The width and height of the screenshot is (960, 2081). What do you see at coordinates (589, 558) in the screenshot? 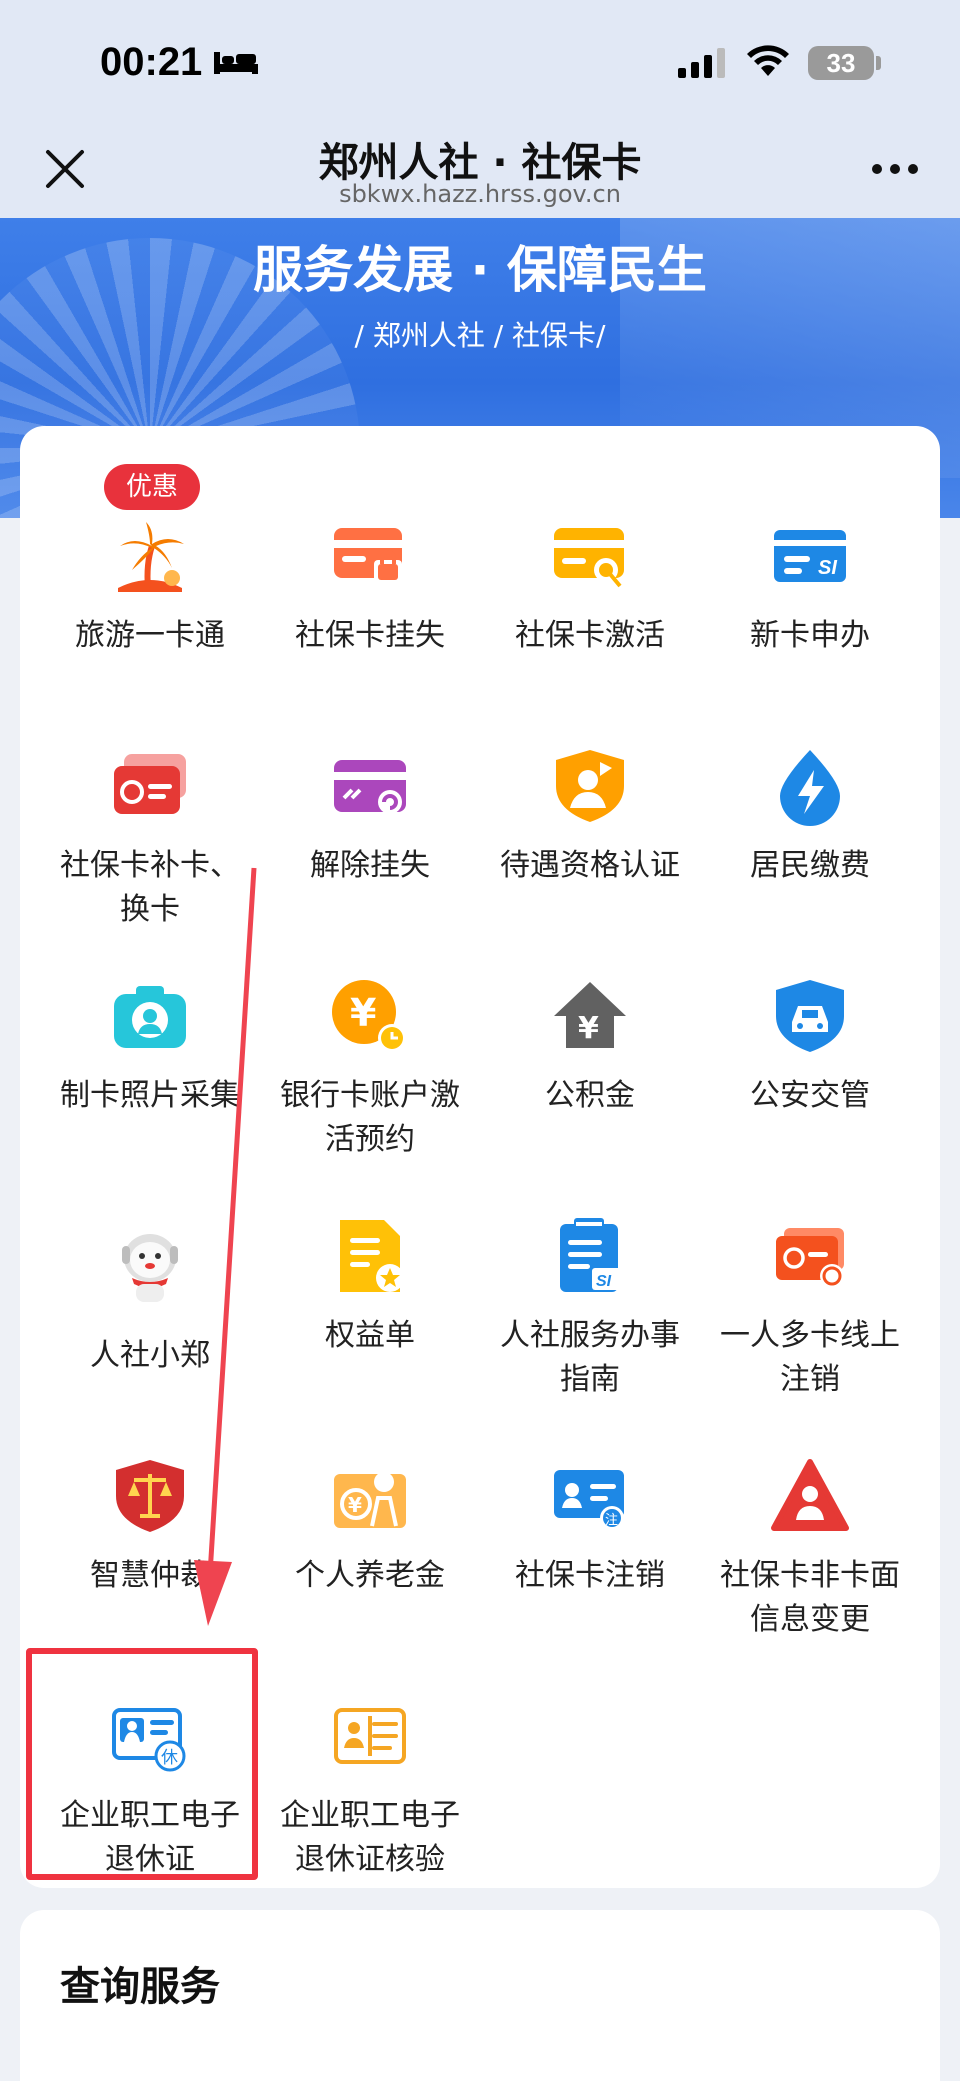
I see `card-activate-icon` at bounding box center [589, 558].